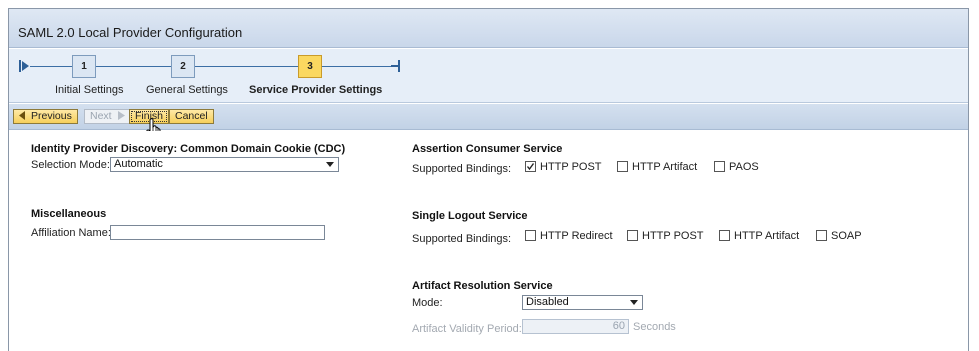 The height and width of the screenshot is (351, 979). What do you see at coordinates (571, 167) in the screenshot?
I see `acs-http-post-label: HTTP POST` at bounding box center [571, 167].